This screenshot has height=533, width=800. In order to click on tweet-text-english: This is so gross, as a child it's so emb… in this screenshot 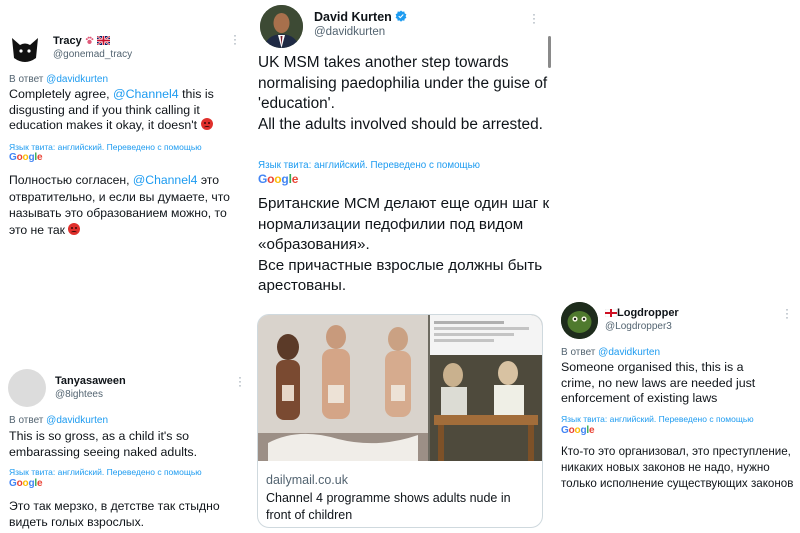, I will do `click(103, 444)`.